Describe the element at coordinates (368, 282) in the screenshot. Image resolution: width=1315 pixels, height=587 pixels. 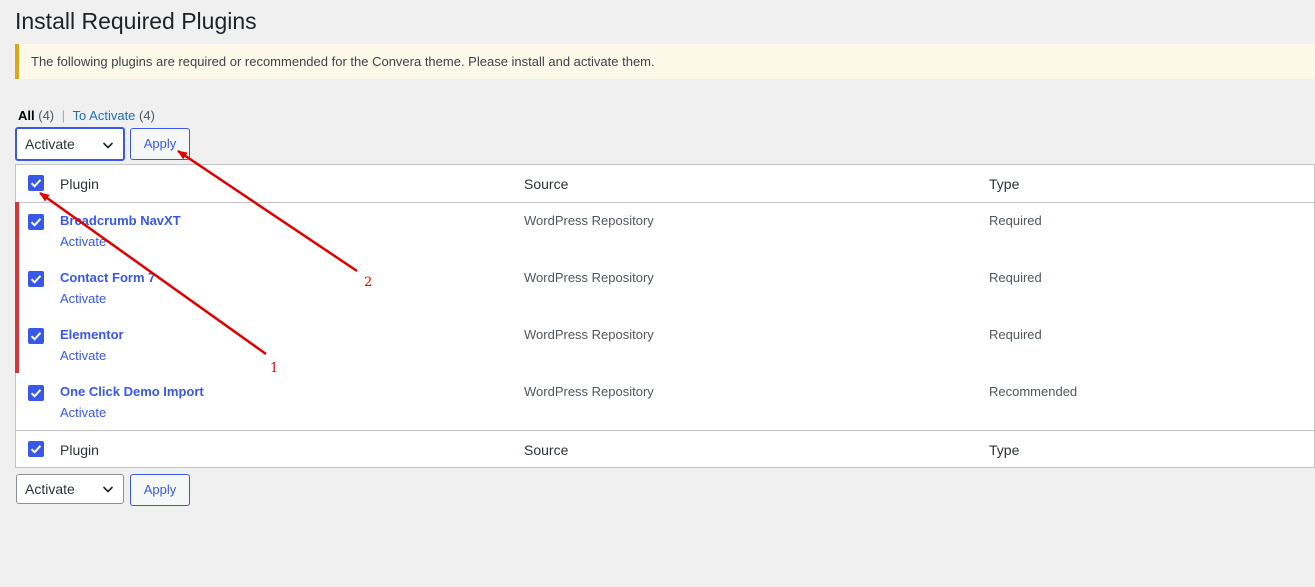
I see `annotation-label-2: 2` at that location.